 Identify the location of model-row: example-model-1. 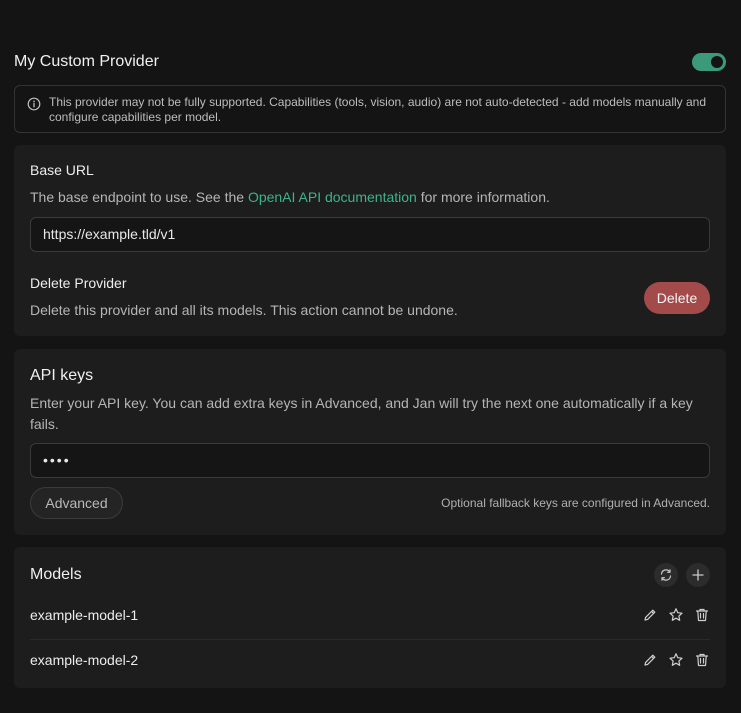
(370, 615).